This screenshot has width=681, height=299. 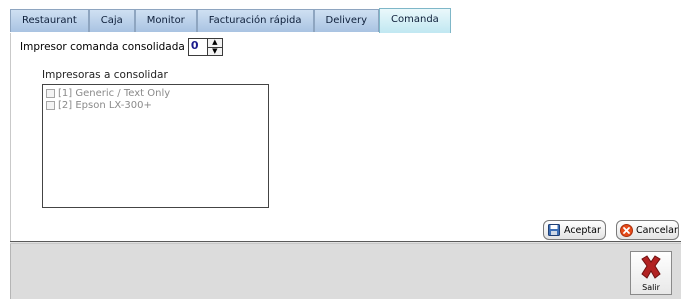 What do you see at coordinates (102, 47) in the screenshot?
I see `consolidated-printer-label: Impresor comanda consolidada` at bounding box center [102, 47].